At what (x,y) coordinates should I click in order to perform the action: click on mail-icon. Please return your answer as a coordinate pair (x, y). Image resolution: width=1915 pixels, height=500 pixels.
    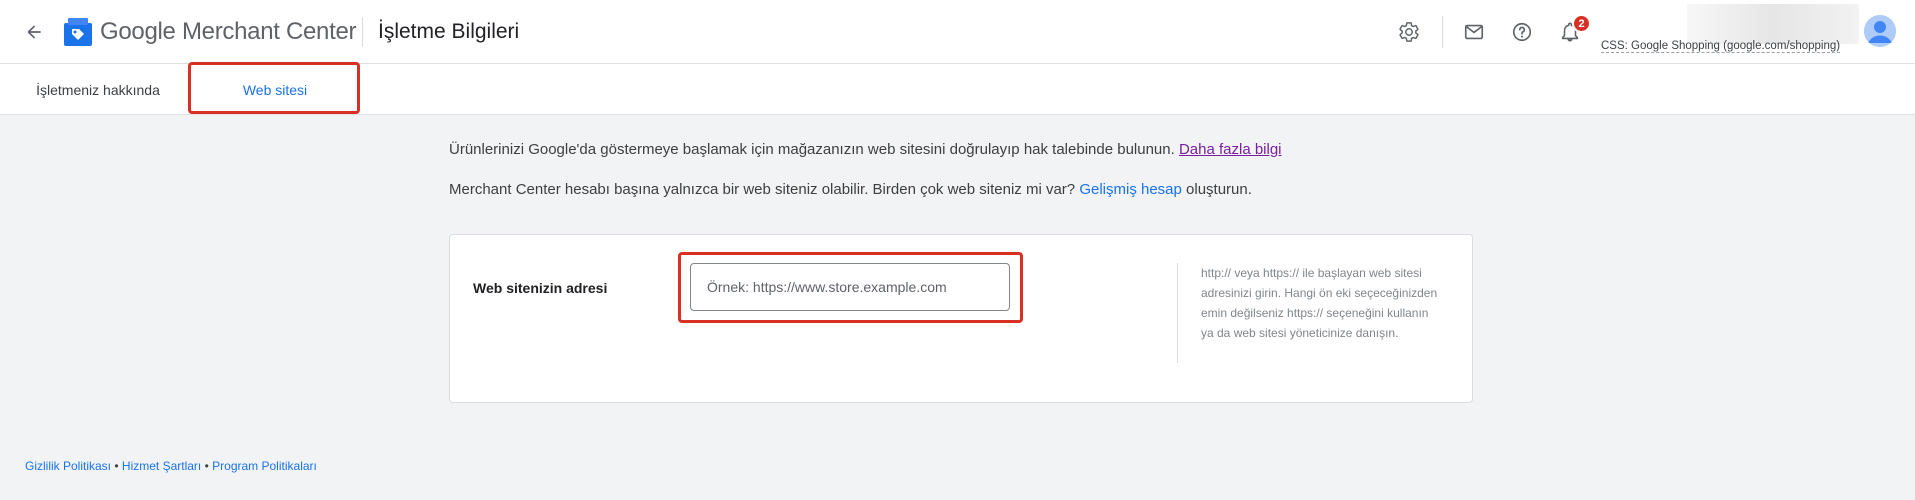
    Looking at the image, I should click on (1474, 32).